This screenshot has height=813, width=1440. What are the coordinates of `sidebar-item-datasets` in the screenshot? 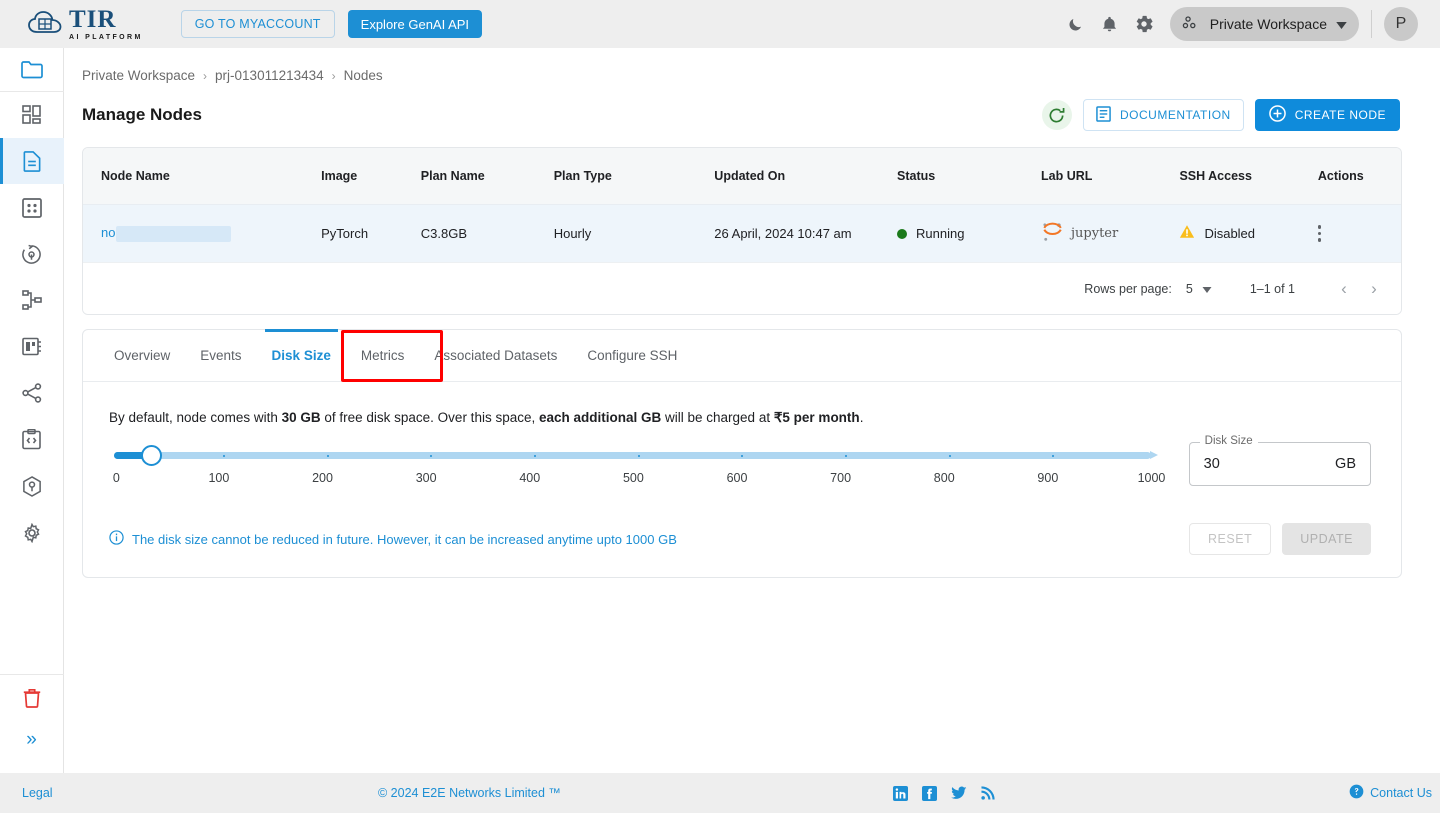 It's located at (32, 207).